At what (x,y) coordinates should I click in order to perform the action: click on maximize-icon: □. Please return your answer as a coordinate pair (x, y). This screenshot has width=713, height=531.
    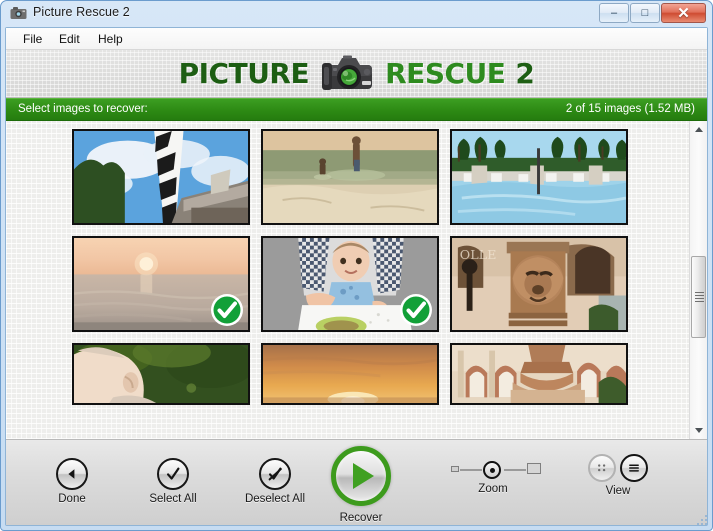
    Looking at the image, I should click on (645, 13).